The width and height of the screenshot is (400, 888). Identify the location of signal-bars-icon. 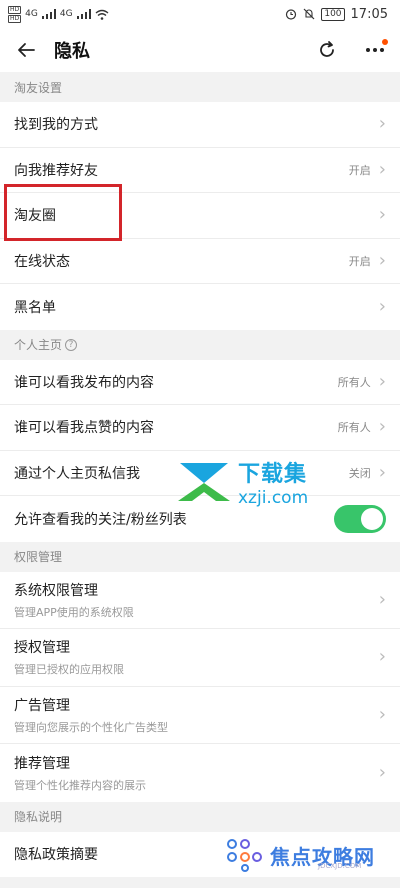
(48, 14).